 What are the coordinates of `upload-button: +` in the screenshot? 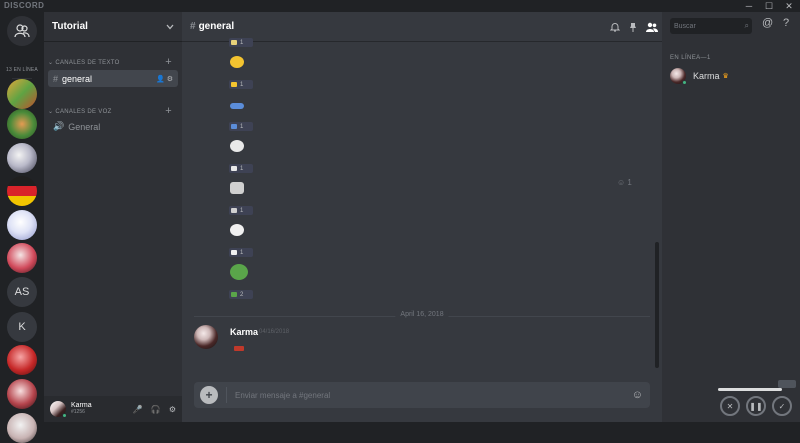 It's located at (209, 395).